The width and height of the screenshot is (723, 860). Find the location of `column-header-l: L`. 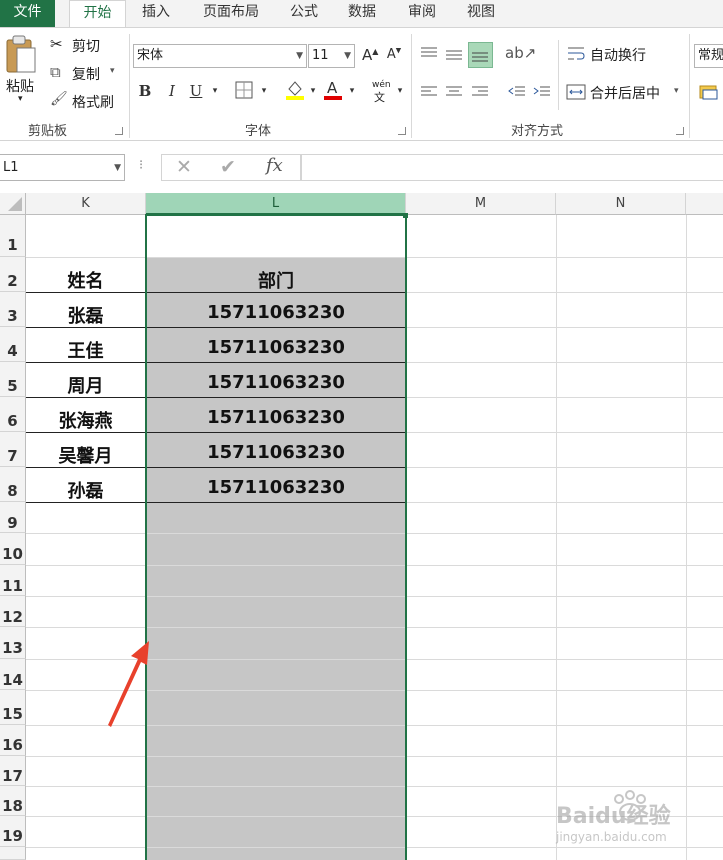

column-header-l: L is located at coordinates (276, 204).